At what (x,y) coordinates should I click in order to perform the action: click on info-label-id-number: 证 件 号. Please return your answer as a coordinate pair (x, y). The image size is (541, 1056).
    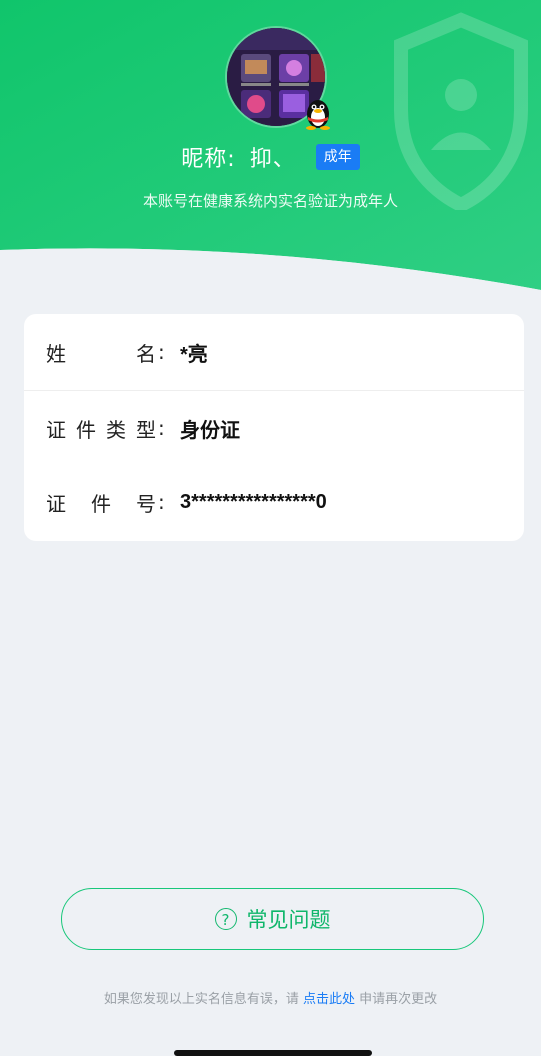
    Looking at the image, I should click on (101, 503).